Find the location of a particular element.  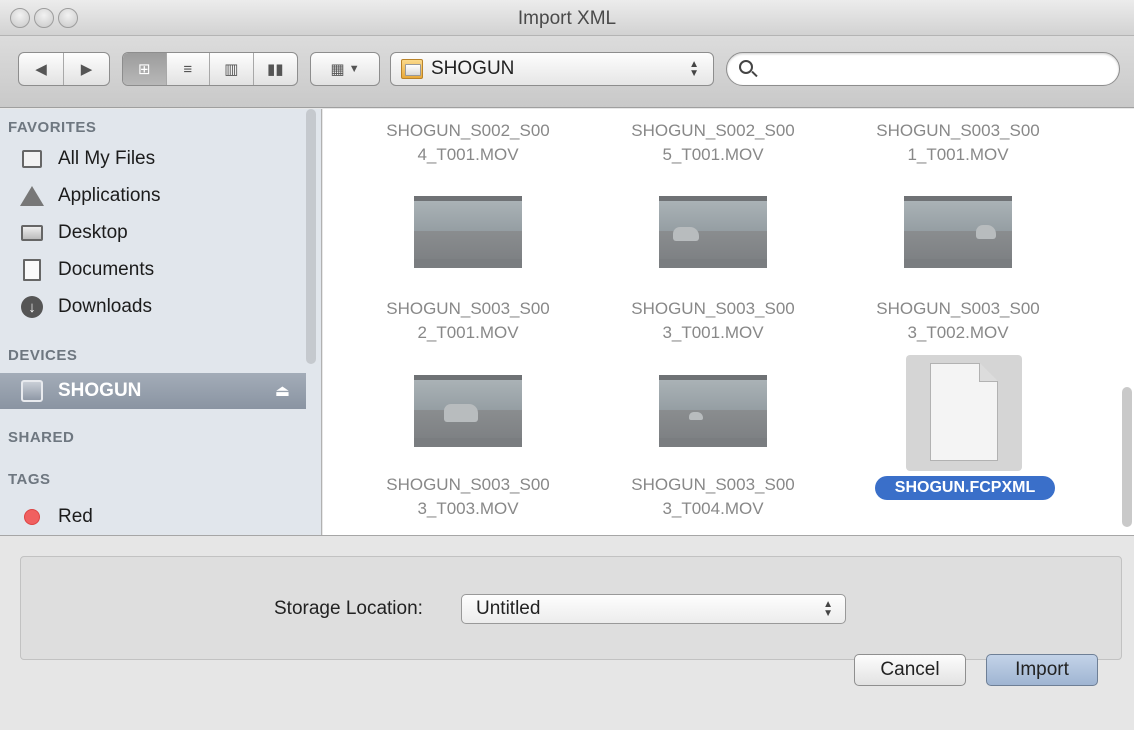

desktop-icon is located at coordinates (32, 233).